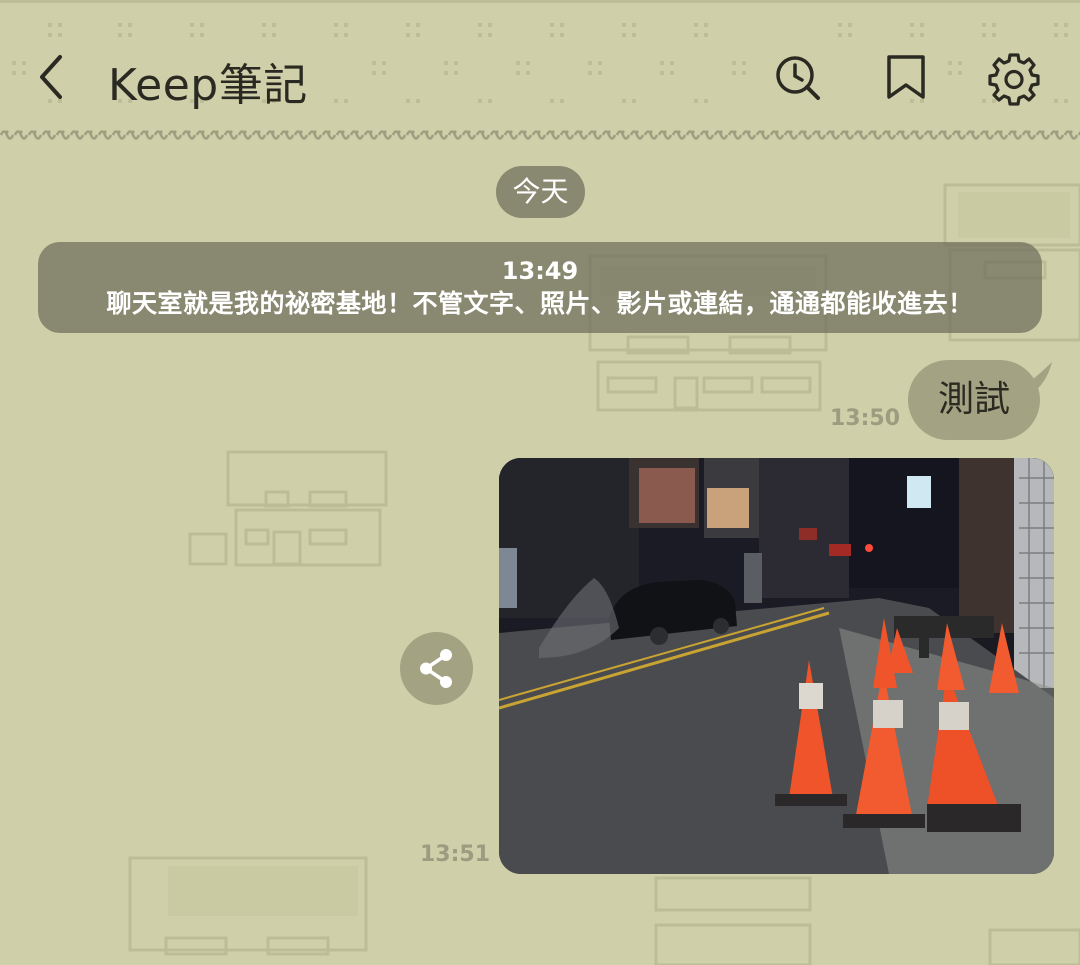 The height and width of the screenshot is (965, 1080). I want to click on message-timestamp: 13:50, so click(865, 418).